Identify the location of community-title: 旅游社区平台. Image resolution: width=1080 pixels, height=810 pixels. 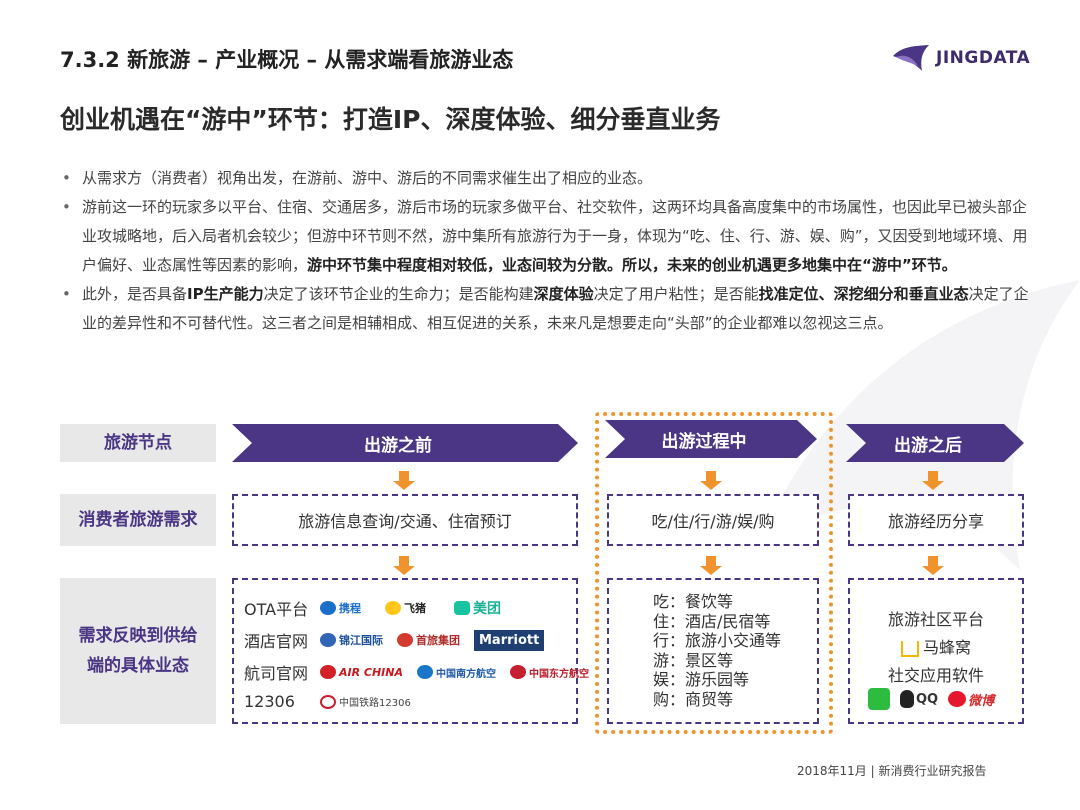
(935, 619).